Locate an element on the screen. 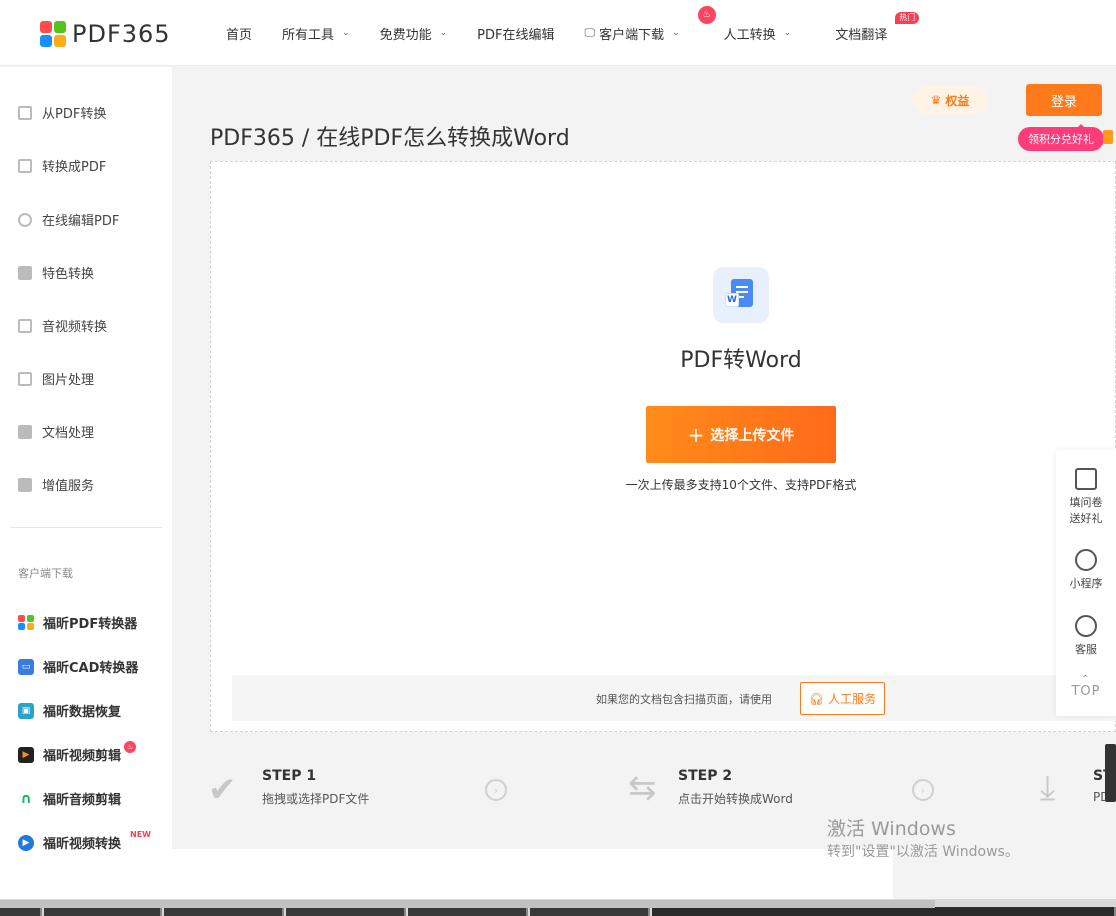 The width and height of the screenshot is (1116, 916). convert-arrows-icon: ⇆ is located at coordinates (642, 788).